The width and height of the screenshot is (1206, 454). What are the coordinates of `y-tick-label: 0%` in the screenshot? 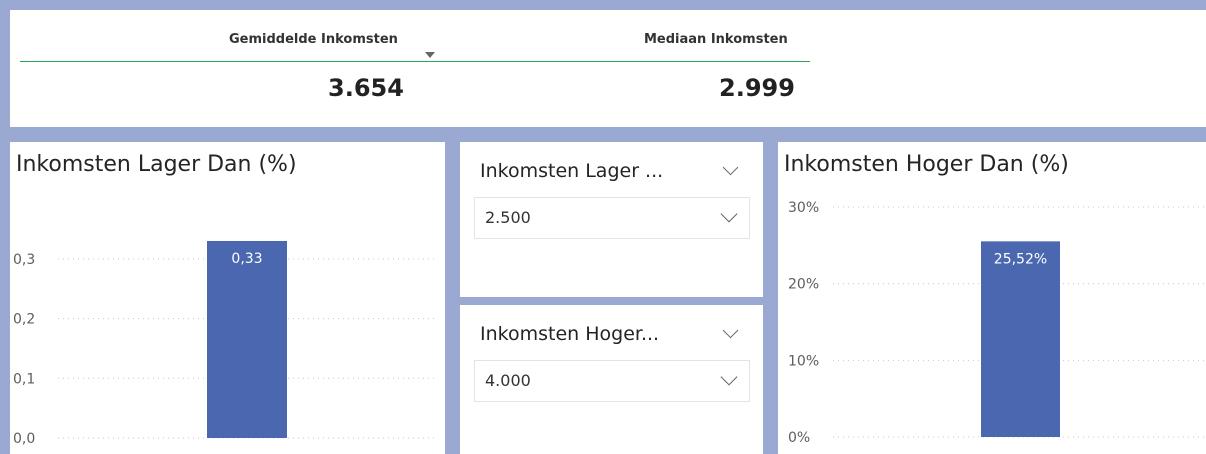 It's located at (799, 438).